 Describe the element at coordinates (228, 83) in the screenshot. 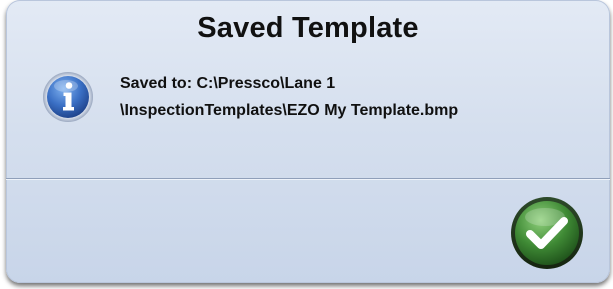

I see `message-line-1: Saved to: C:\Pressco\Lane 1` at that location.